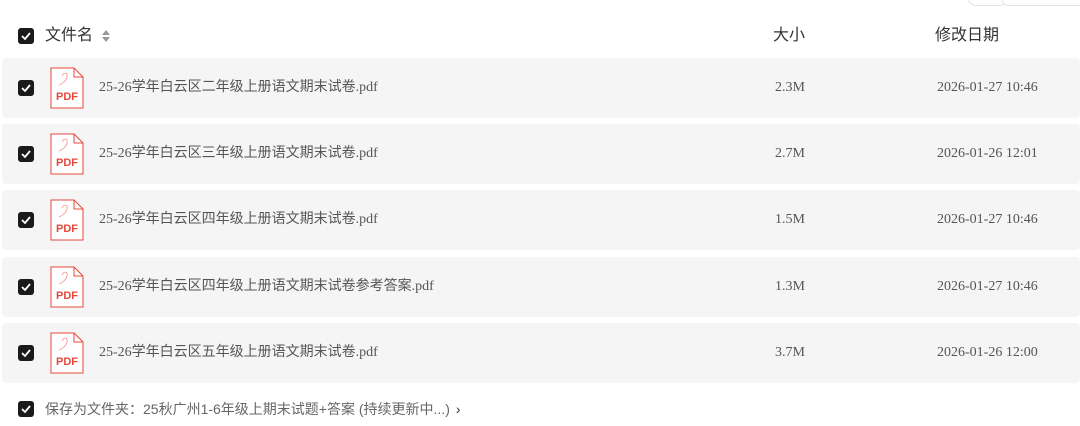 Image resolution: width=1080 pixels, height=426 pixels. I want to click on save-as-folder-label: 保存为文件夹：25秋广州1-6年级上期末试题+答案 (持续更新中...), so click(247, 409).